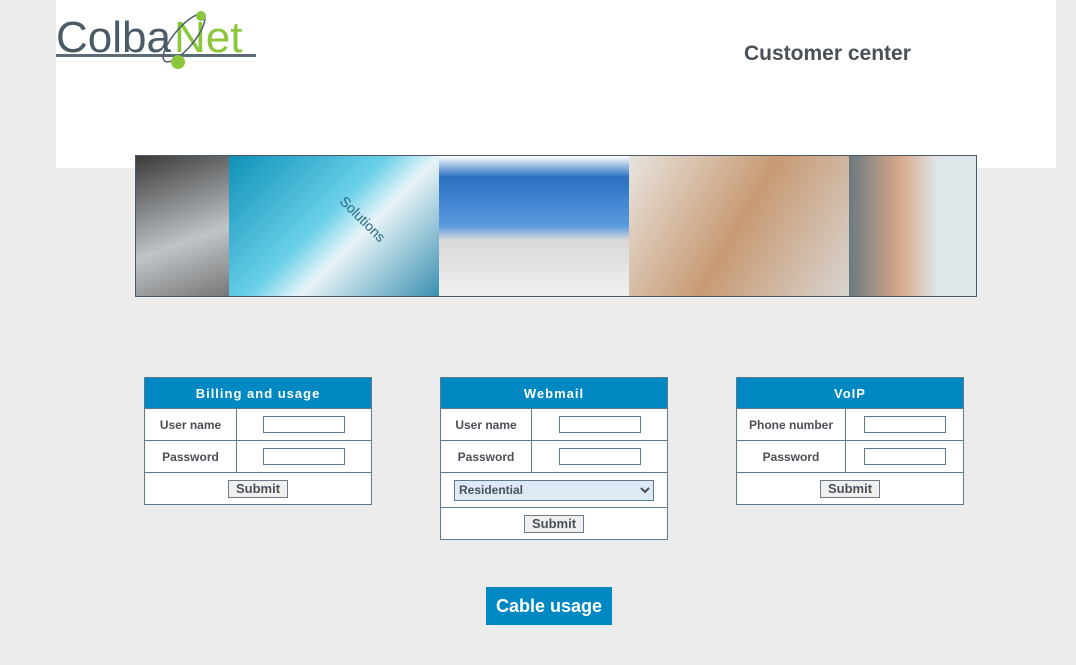  What do you see at coordinates (850, 393) in the screenshot?
I see `voip-title: VoIP` at bounding box center [850, 393].